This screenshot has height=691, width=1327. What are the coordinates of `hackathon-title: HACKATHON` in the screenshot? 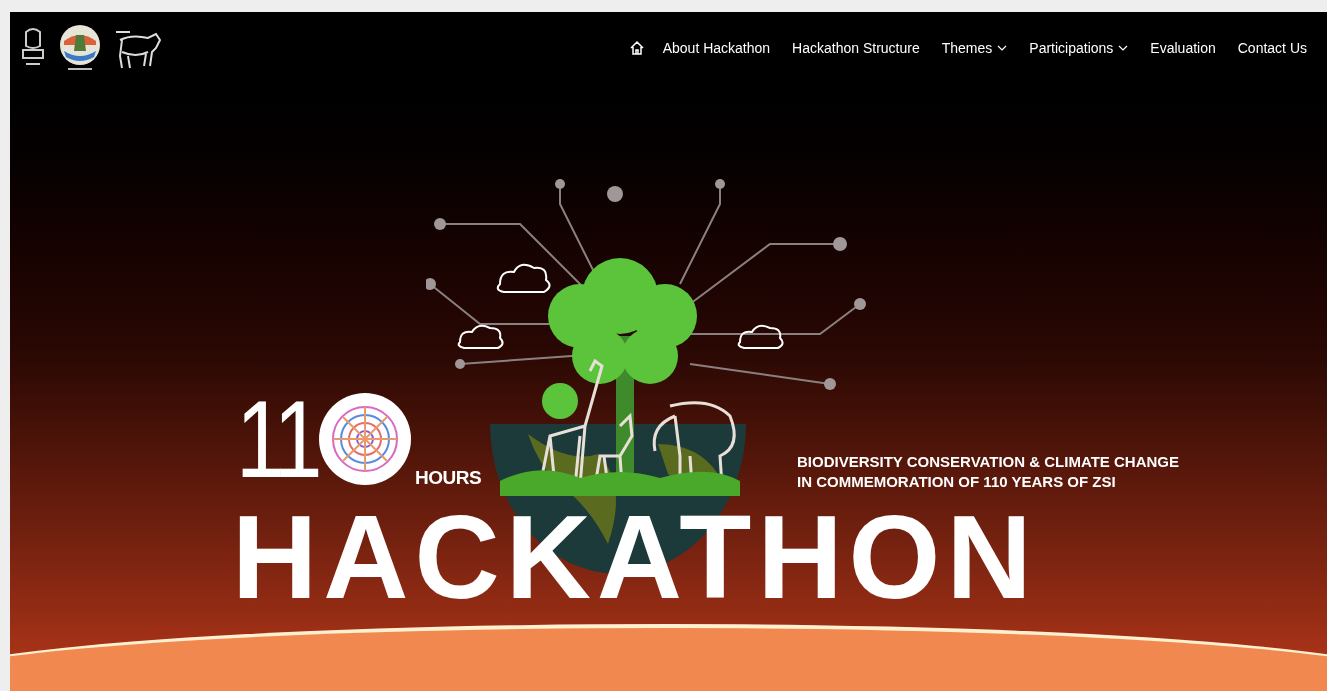 It's located at (635, 557).